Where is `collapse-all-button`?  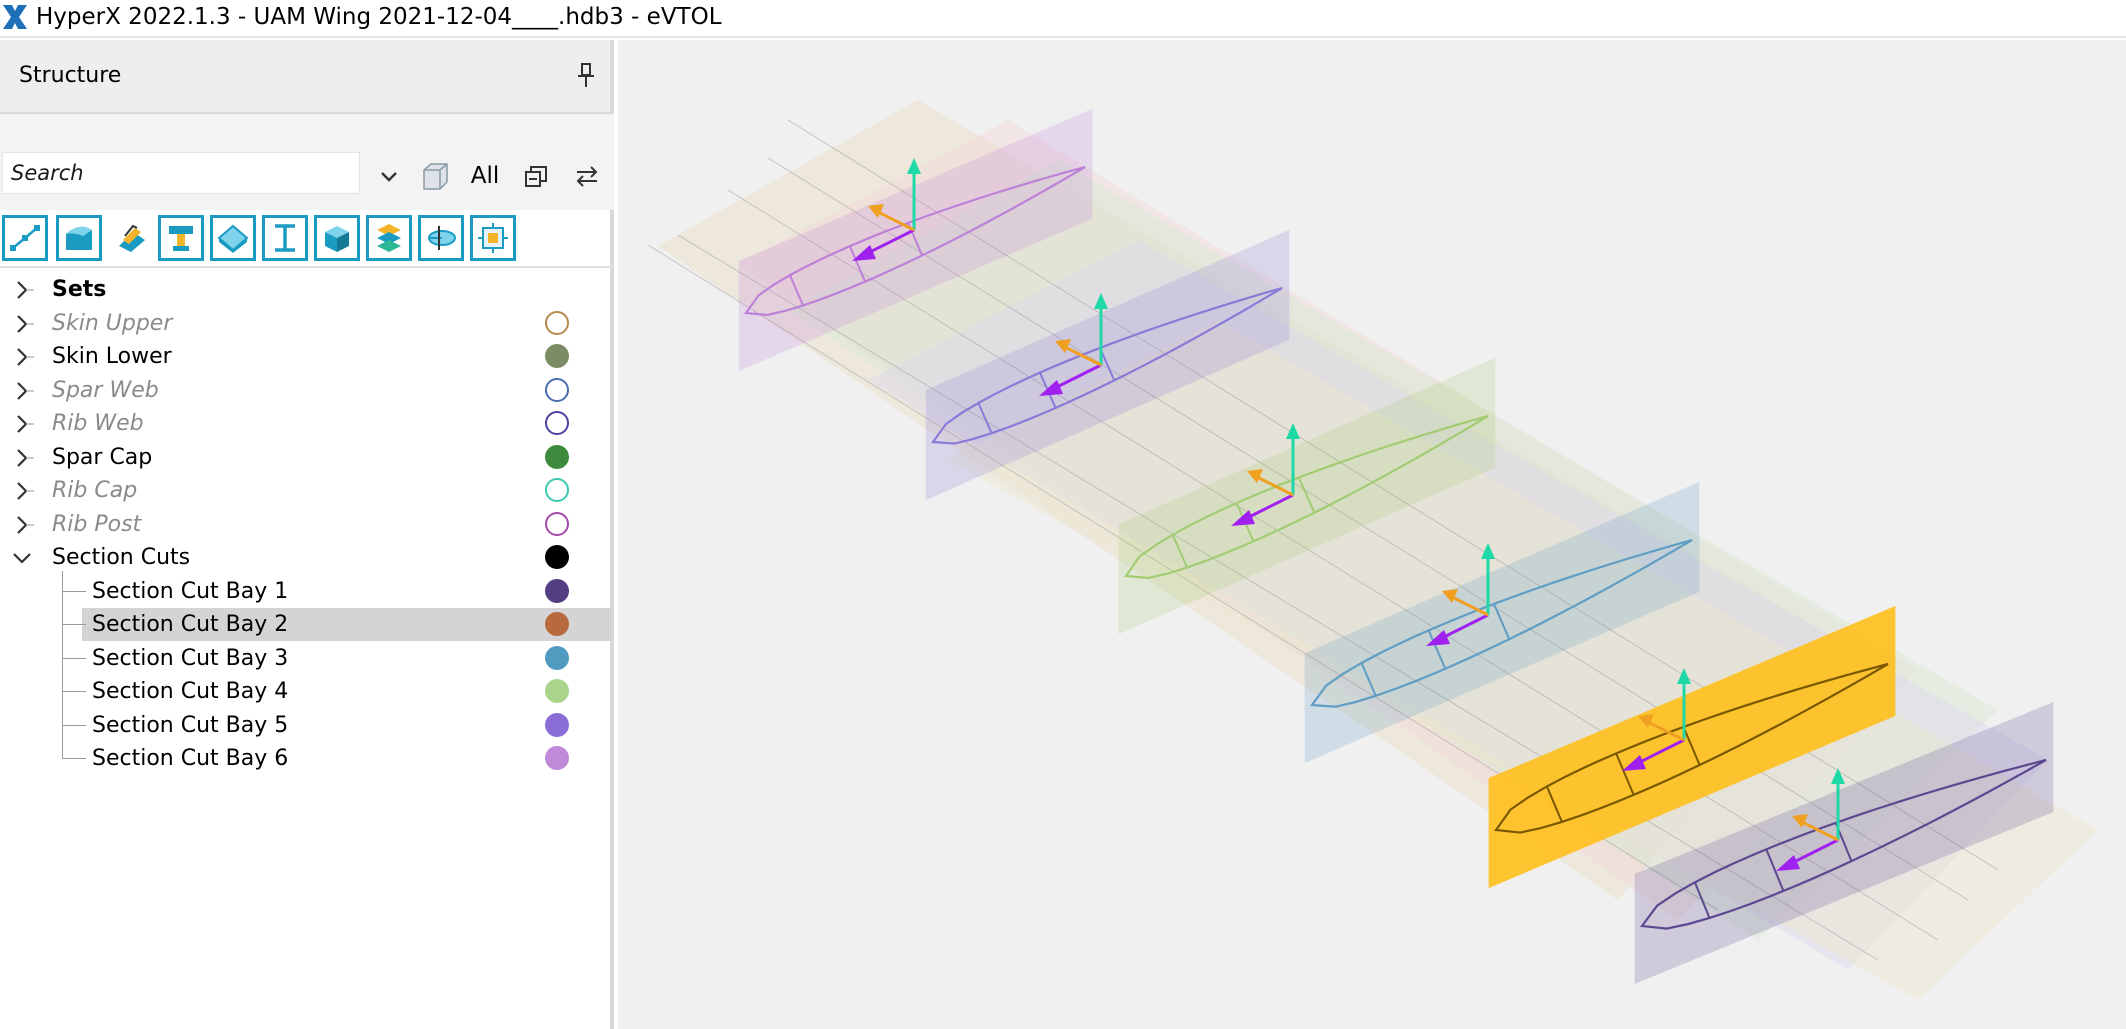
collapse-all-button is located at coordinates (537, 176).